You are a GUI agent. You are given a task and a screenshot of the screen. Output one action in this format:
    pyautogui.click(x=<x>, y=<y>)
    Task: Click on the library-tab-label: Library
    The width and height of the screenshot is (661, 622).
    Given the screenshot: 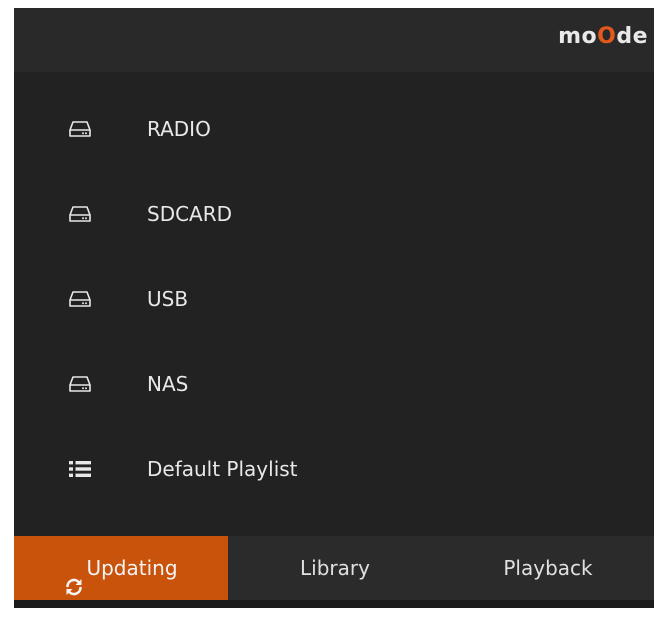 What is the action you would take?
    pyautogui.click(x=335, y=568)
    